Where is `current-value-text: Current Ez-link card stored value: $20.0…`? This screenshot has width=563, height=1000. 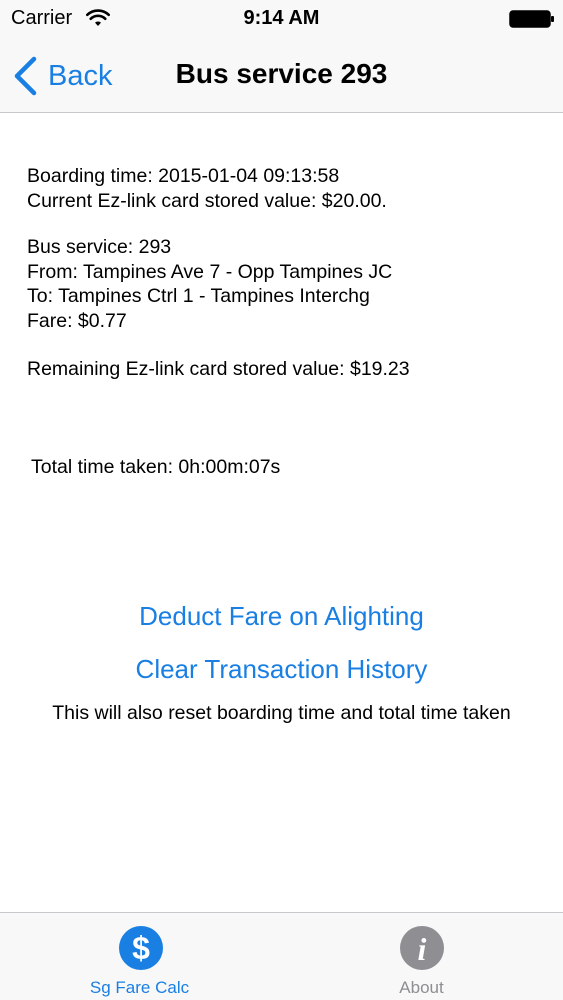
current-value-text: Current Ez-link card stored value: $20.0… is located at coordinates (207, 200).